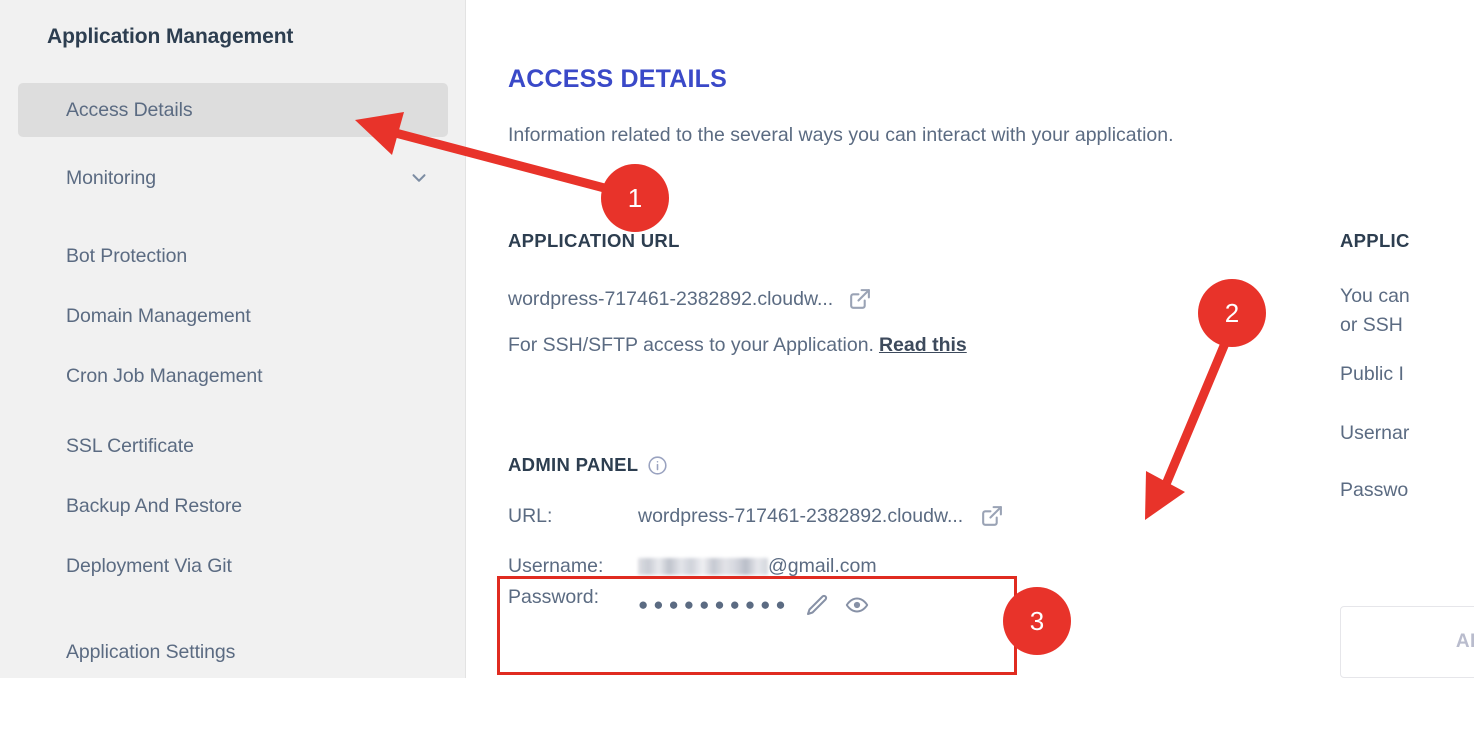 The image size is (1474, 738). I want to click on sidebar-item-monitoring: Monitoring, so click(233, 178).